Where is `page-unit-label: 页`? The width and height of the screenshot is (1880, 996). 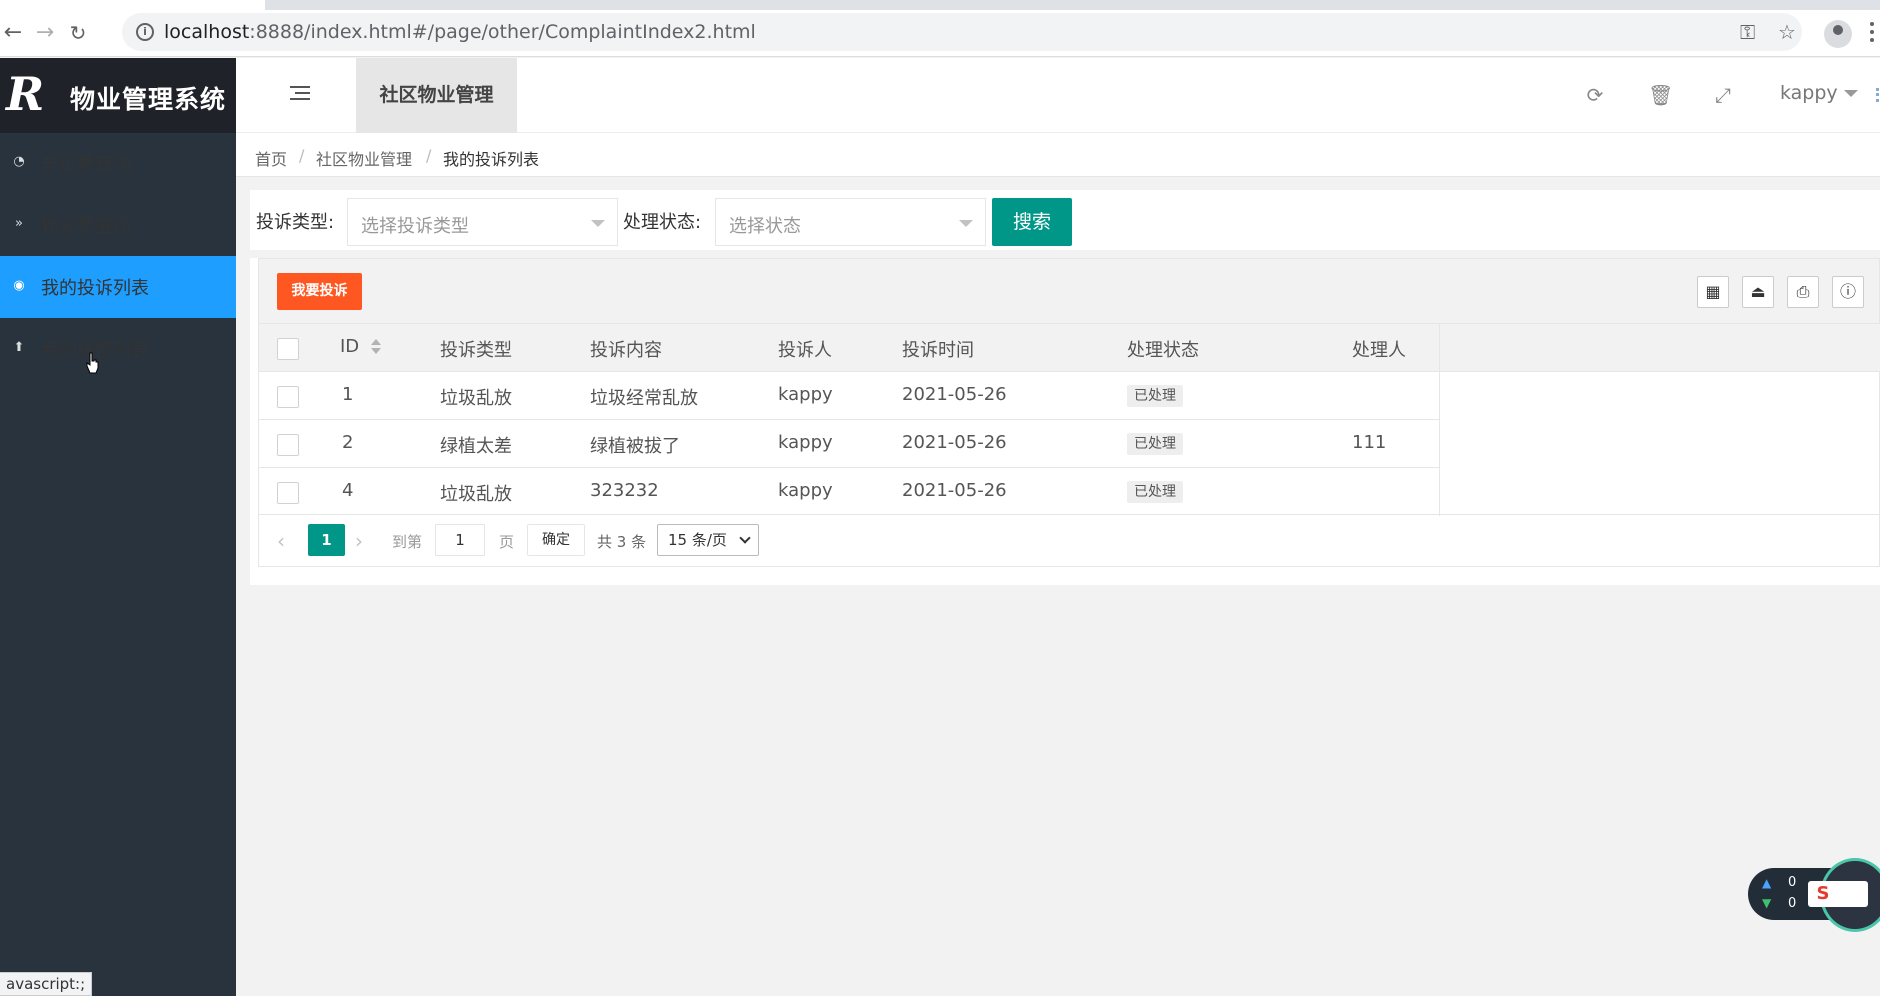 page-unit-label: 页 is located at coordinates (507, 542).